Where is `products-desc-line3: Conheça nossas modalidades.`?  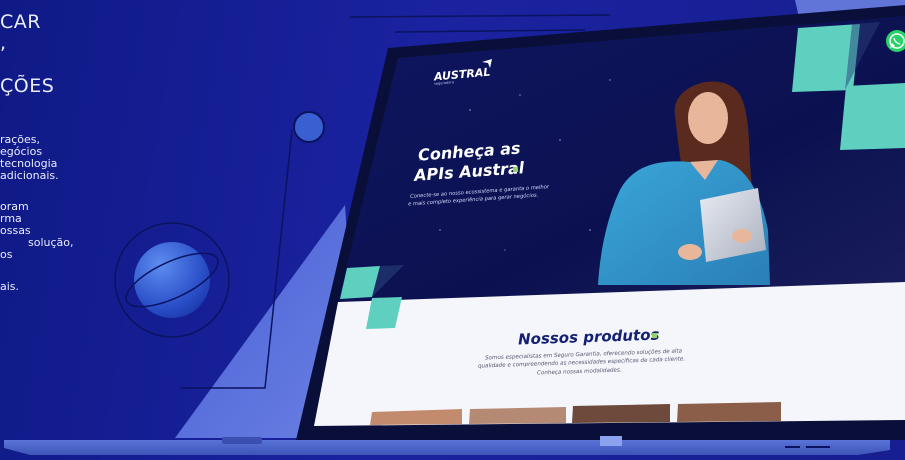 products-desc-line3: Conheça nossas modalidades. is located at coordinates (579, 372).